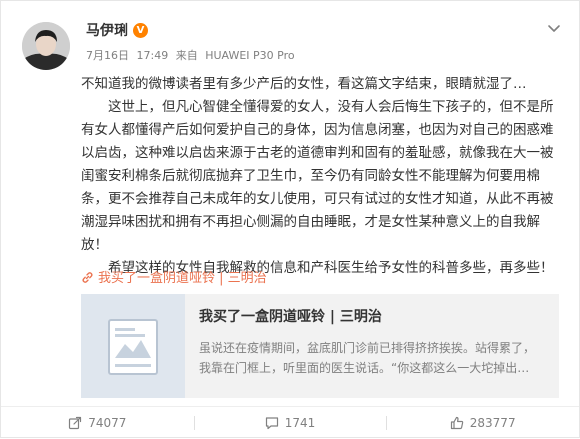  I want to click on source-prefix: 来自, so click(186, 55).